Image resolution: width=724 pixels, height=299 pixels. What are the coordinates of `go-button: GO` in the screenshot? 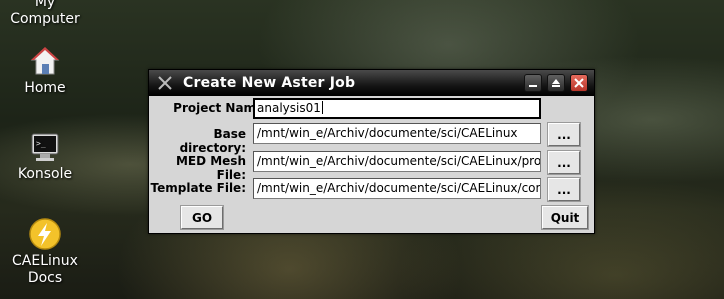 It's located at (202, 217).